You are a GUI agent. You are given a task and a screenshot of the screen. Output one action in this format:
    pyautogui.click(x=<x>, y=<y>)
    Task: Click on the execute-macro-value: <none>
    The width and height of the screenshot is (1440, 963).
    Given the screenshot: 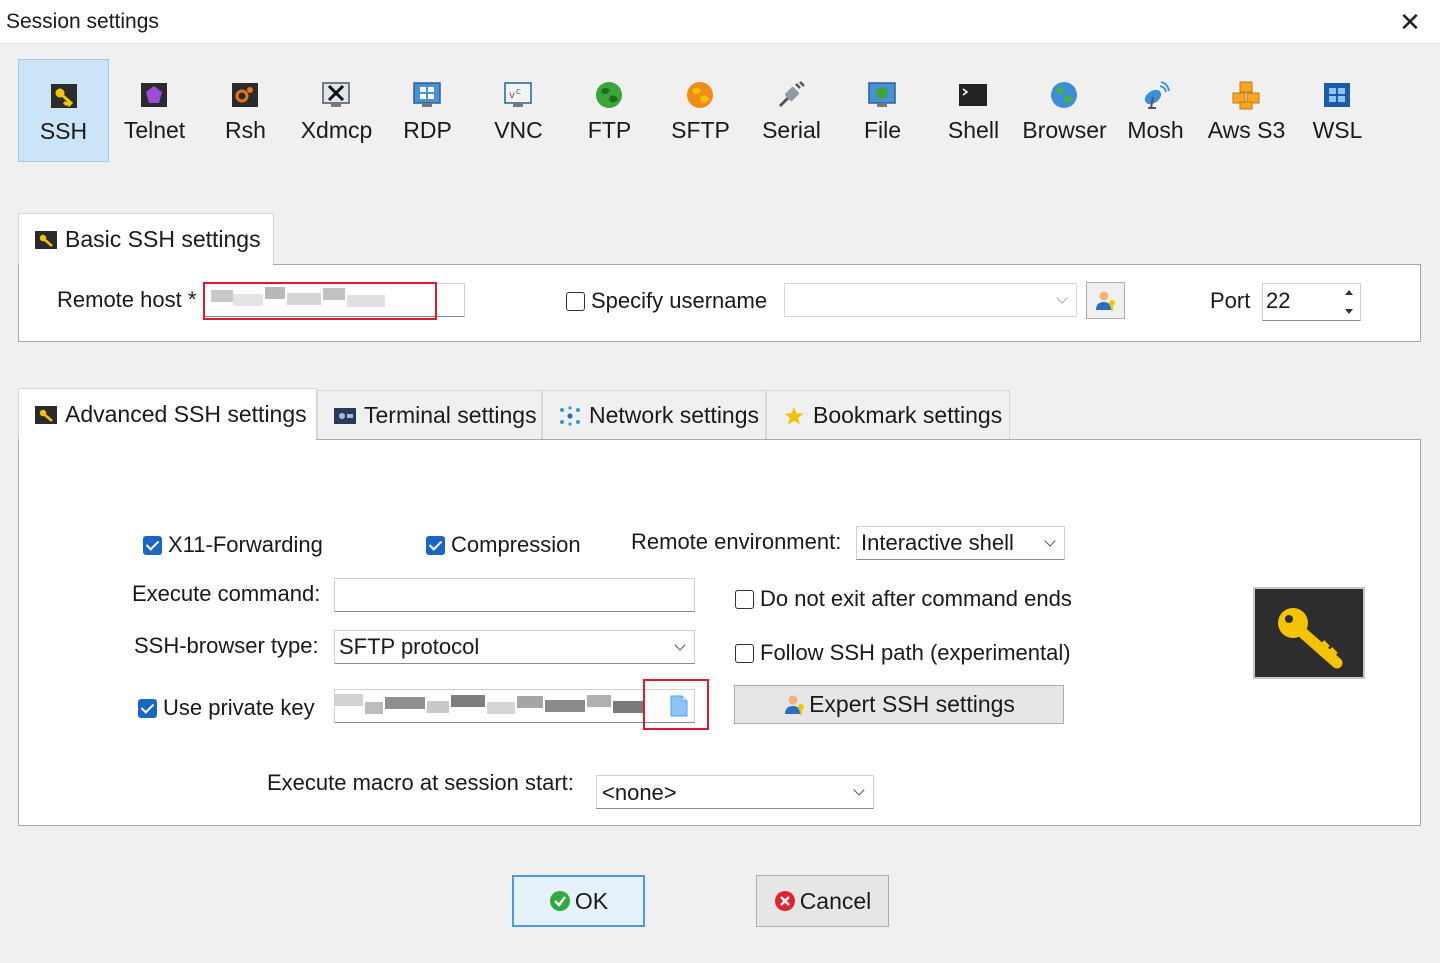 What is the action you would take?
    pyautogui.click(x=639, y=792)
    